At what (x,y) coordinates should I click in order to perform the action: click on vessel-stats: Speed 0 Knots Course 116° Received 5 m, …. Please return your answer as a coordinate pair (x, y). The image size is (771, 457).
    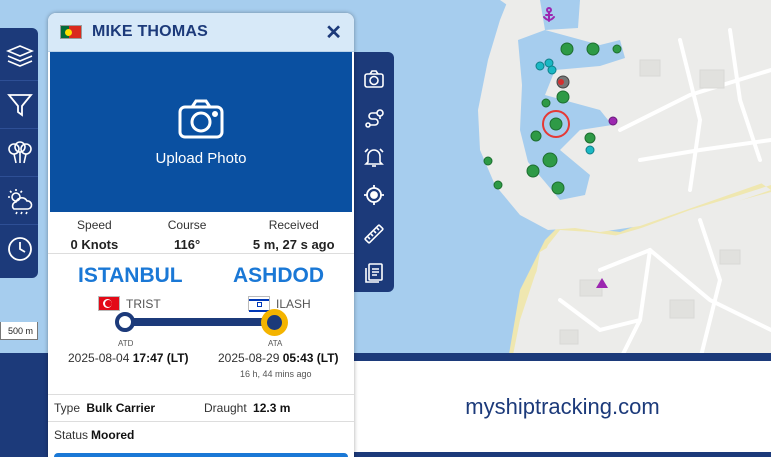
    Looking at the image, I should click on (201, 233).